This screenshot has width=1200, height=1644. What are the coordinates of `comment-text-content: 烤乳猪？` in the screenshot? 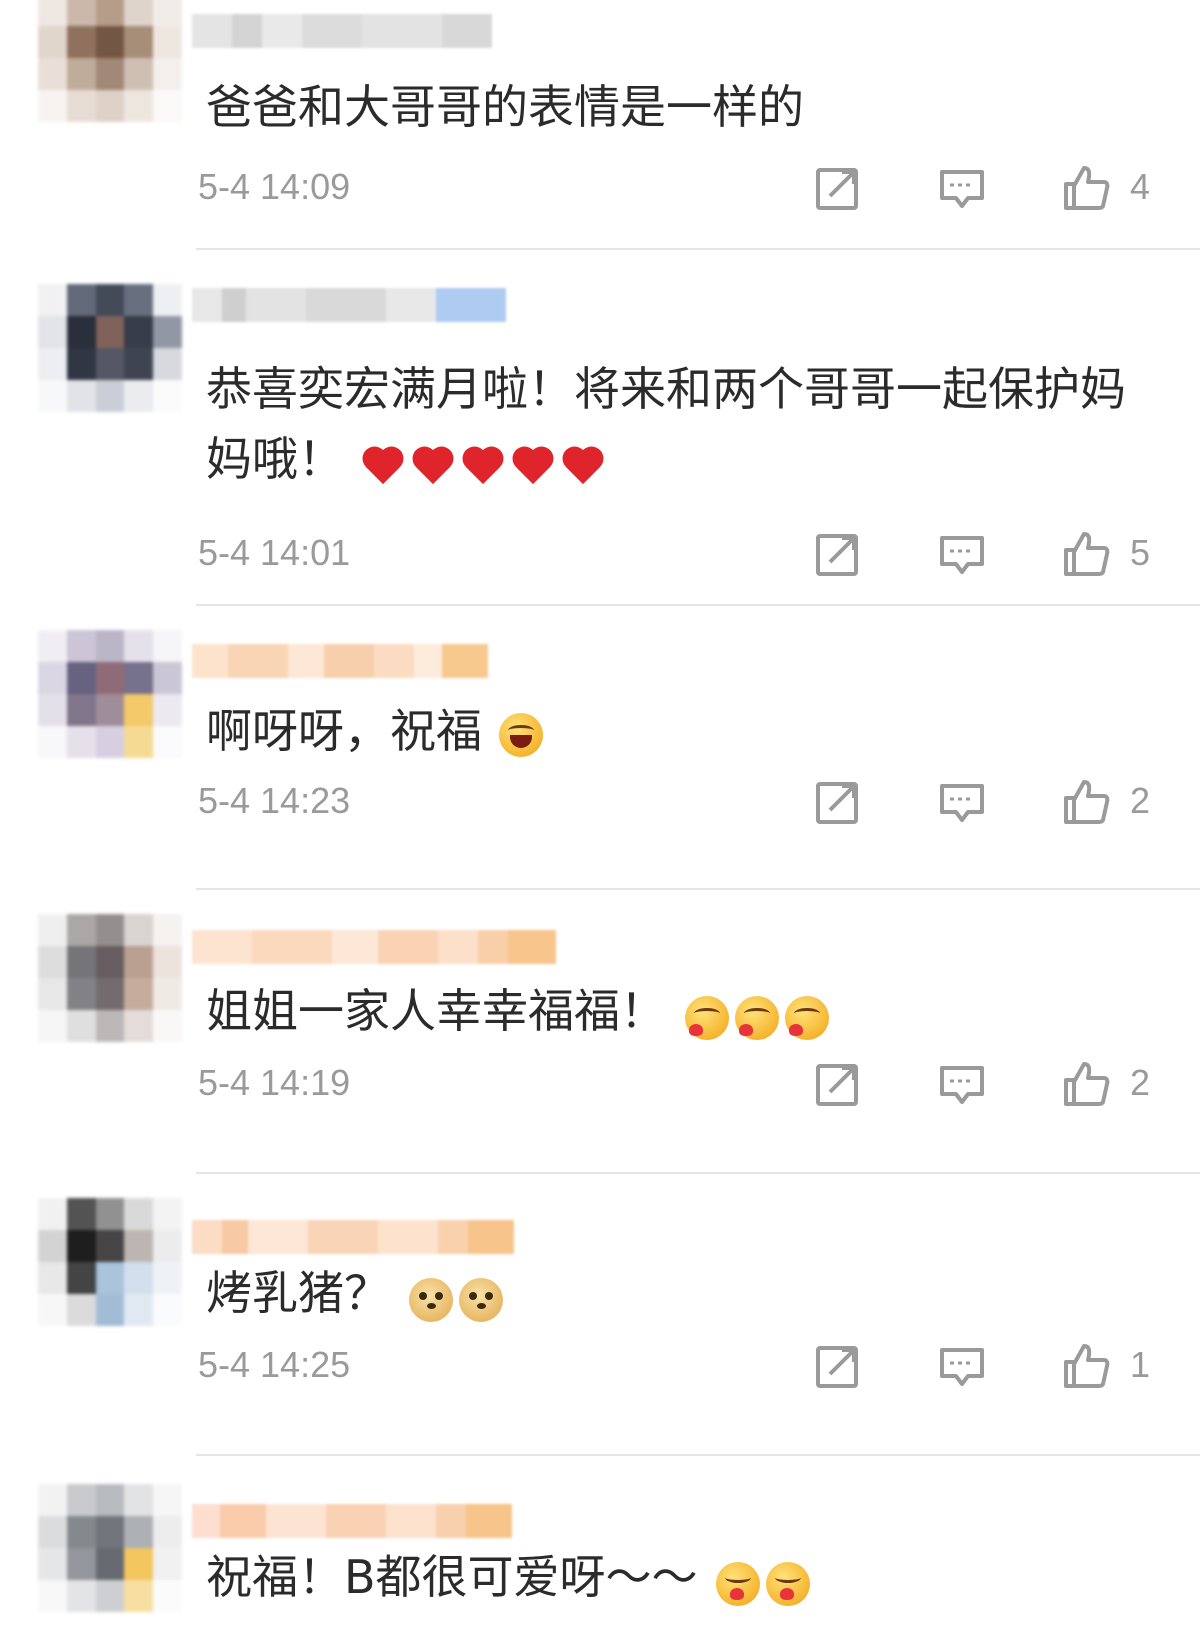 It's located at (298, 1293).